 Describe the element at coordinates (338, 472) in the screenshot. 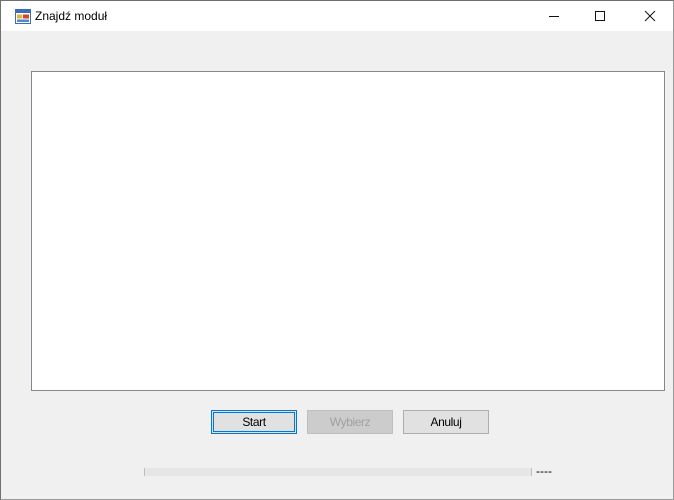

I see `progress-bar` at that location.